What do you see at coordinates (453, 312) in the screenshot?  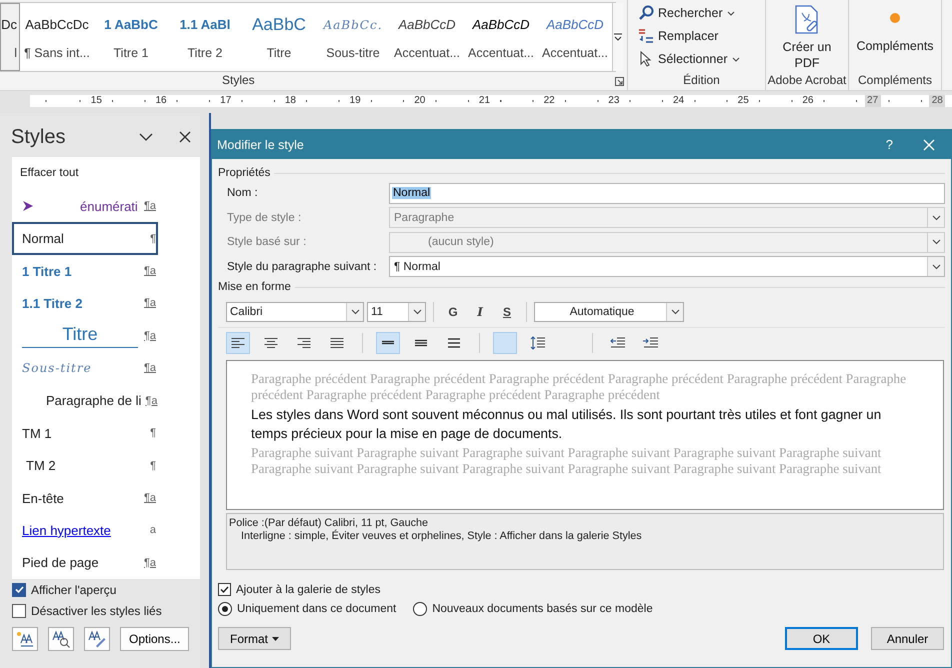 I see `bold-button: G` at bounding box center [453, 312].